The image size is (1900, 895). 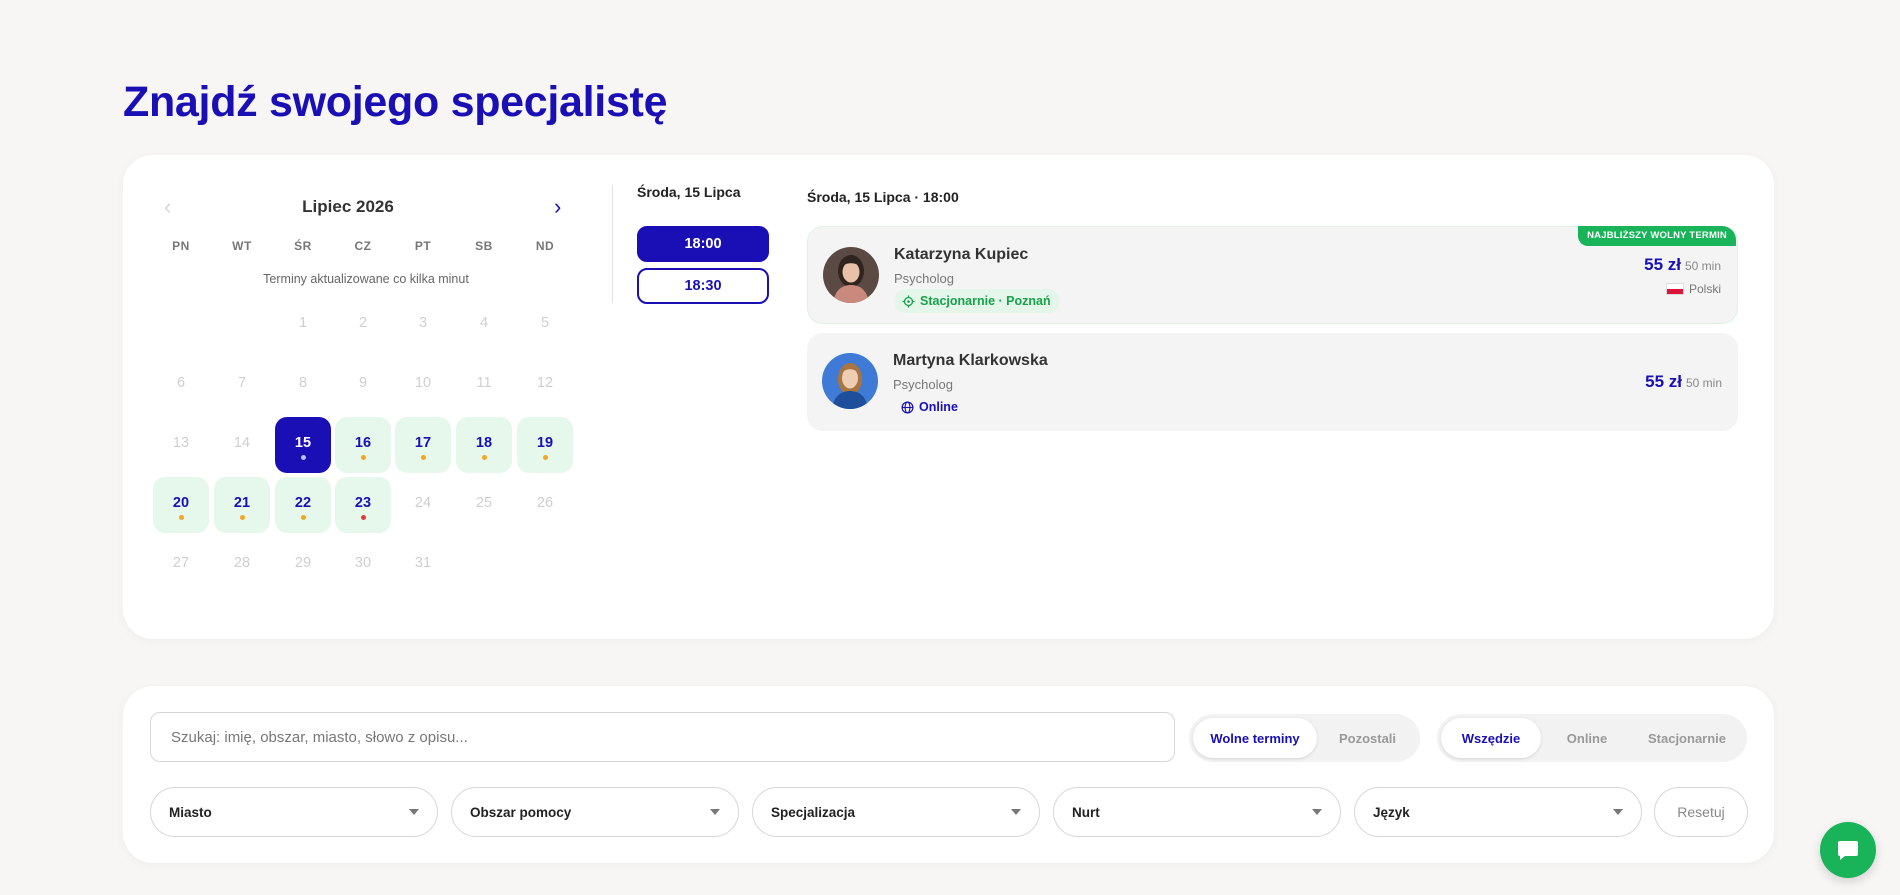 I want to click on calendar-day: 24, so click(x=423, y=505).